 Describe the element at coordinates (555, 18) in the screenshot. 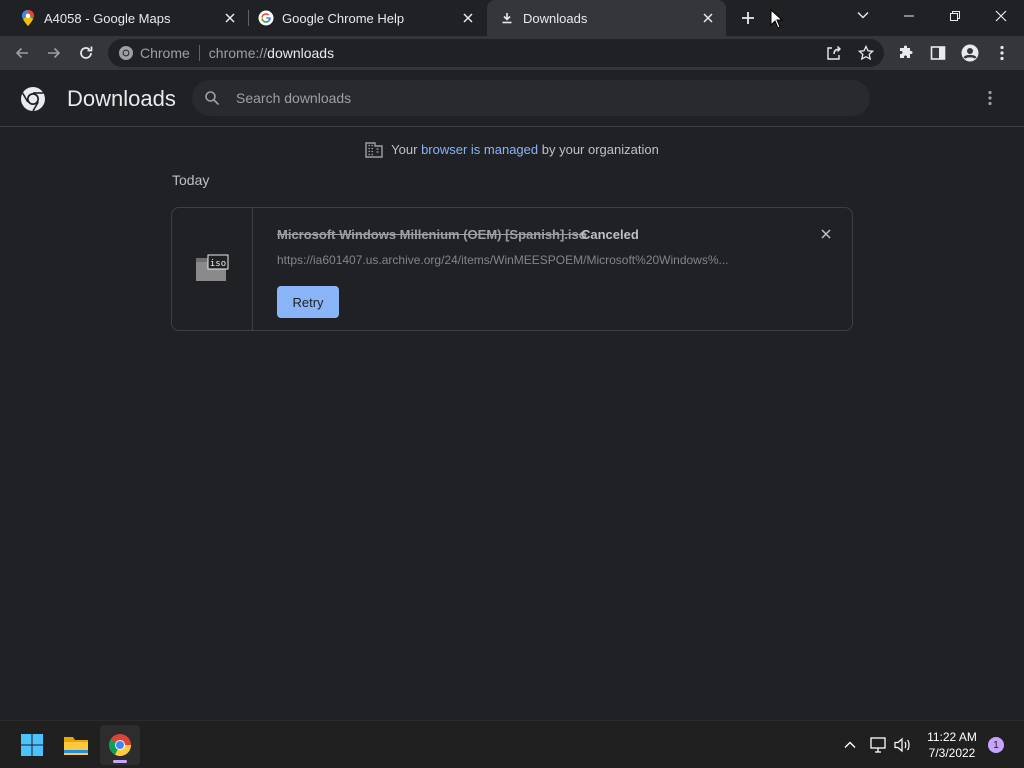

I see `tab-title: Downloads` at that location.